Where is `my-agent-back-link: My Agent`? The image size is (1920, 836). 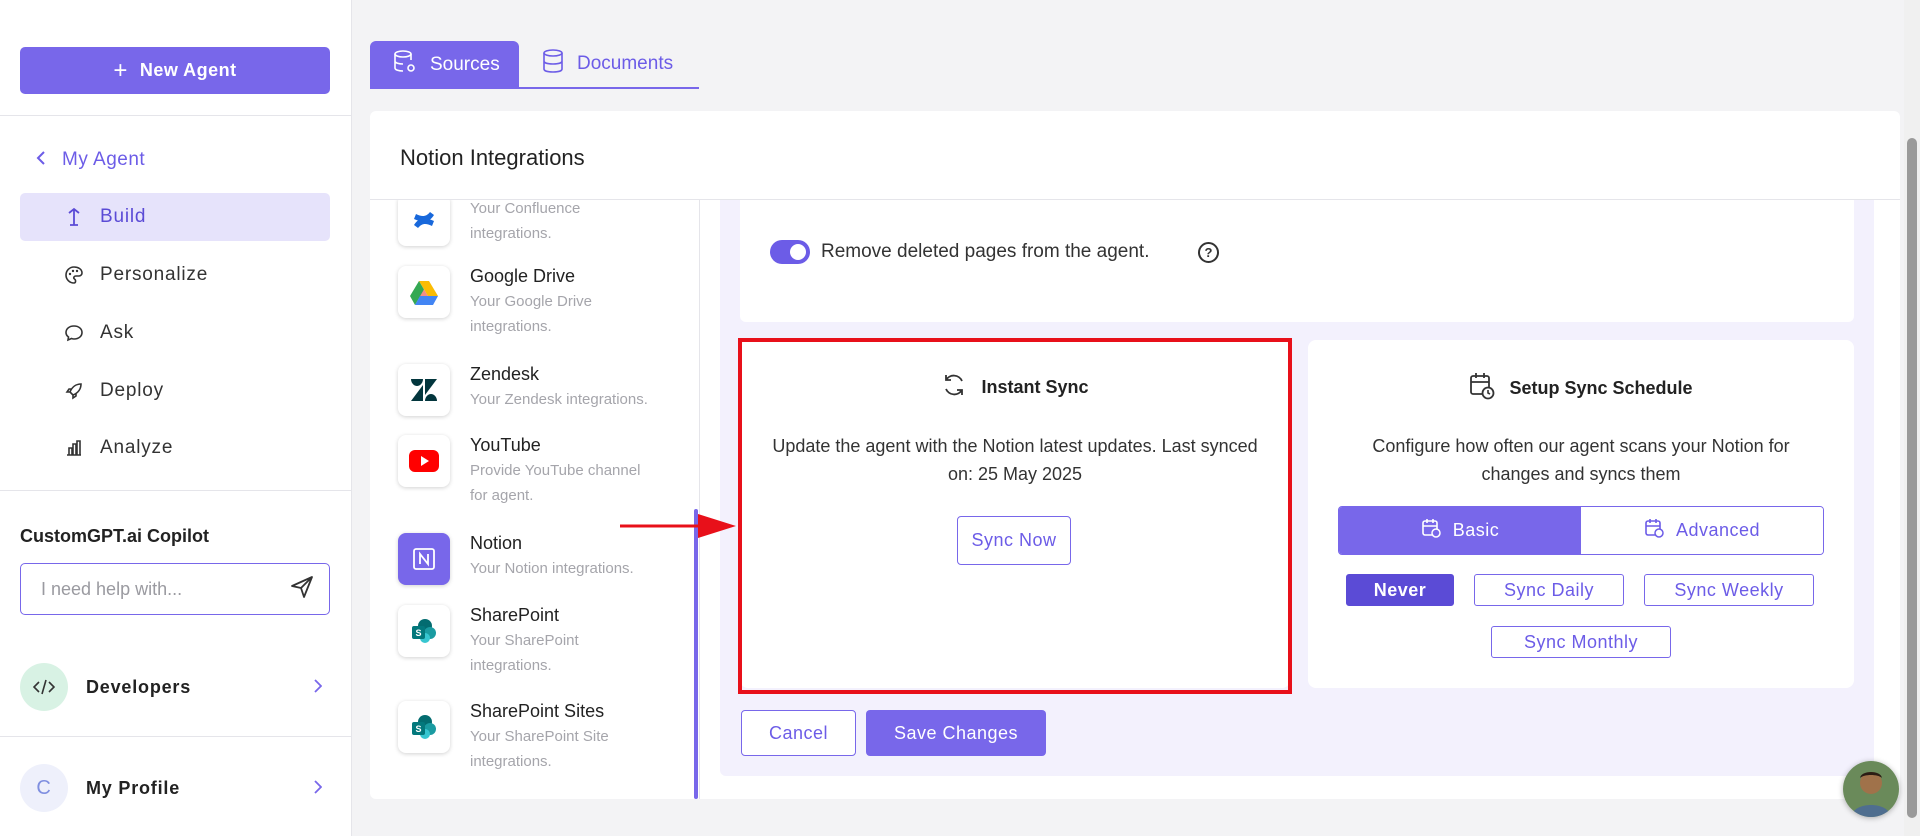
my-agent-back-link: My Agent is located at coordinates (90, 160).